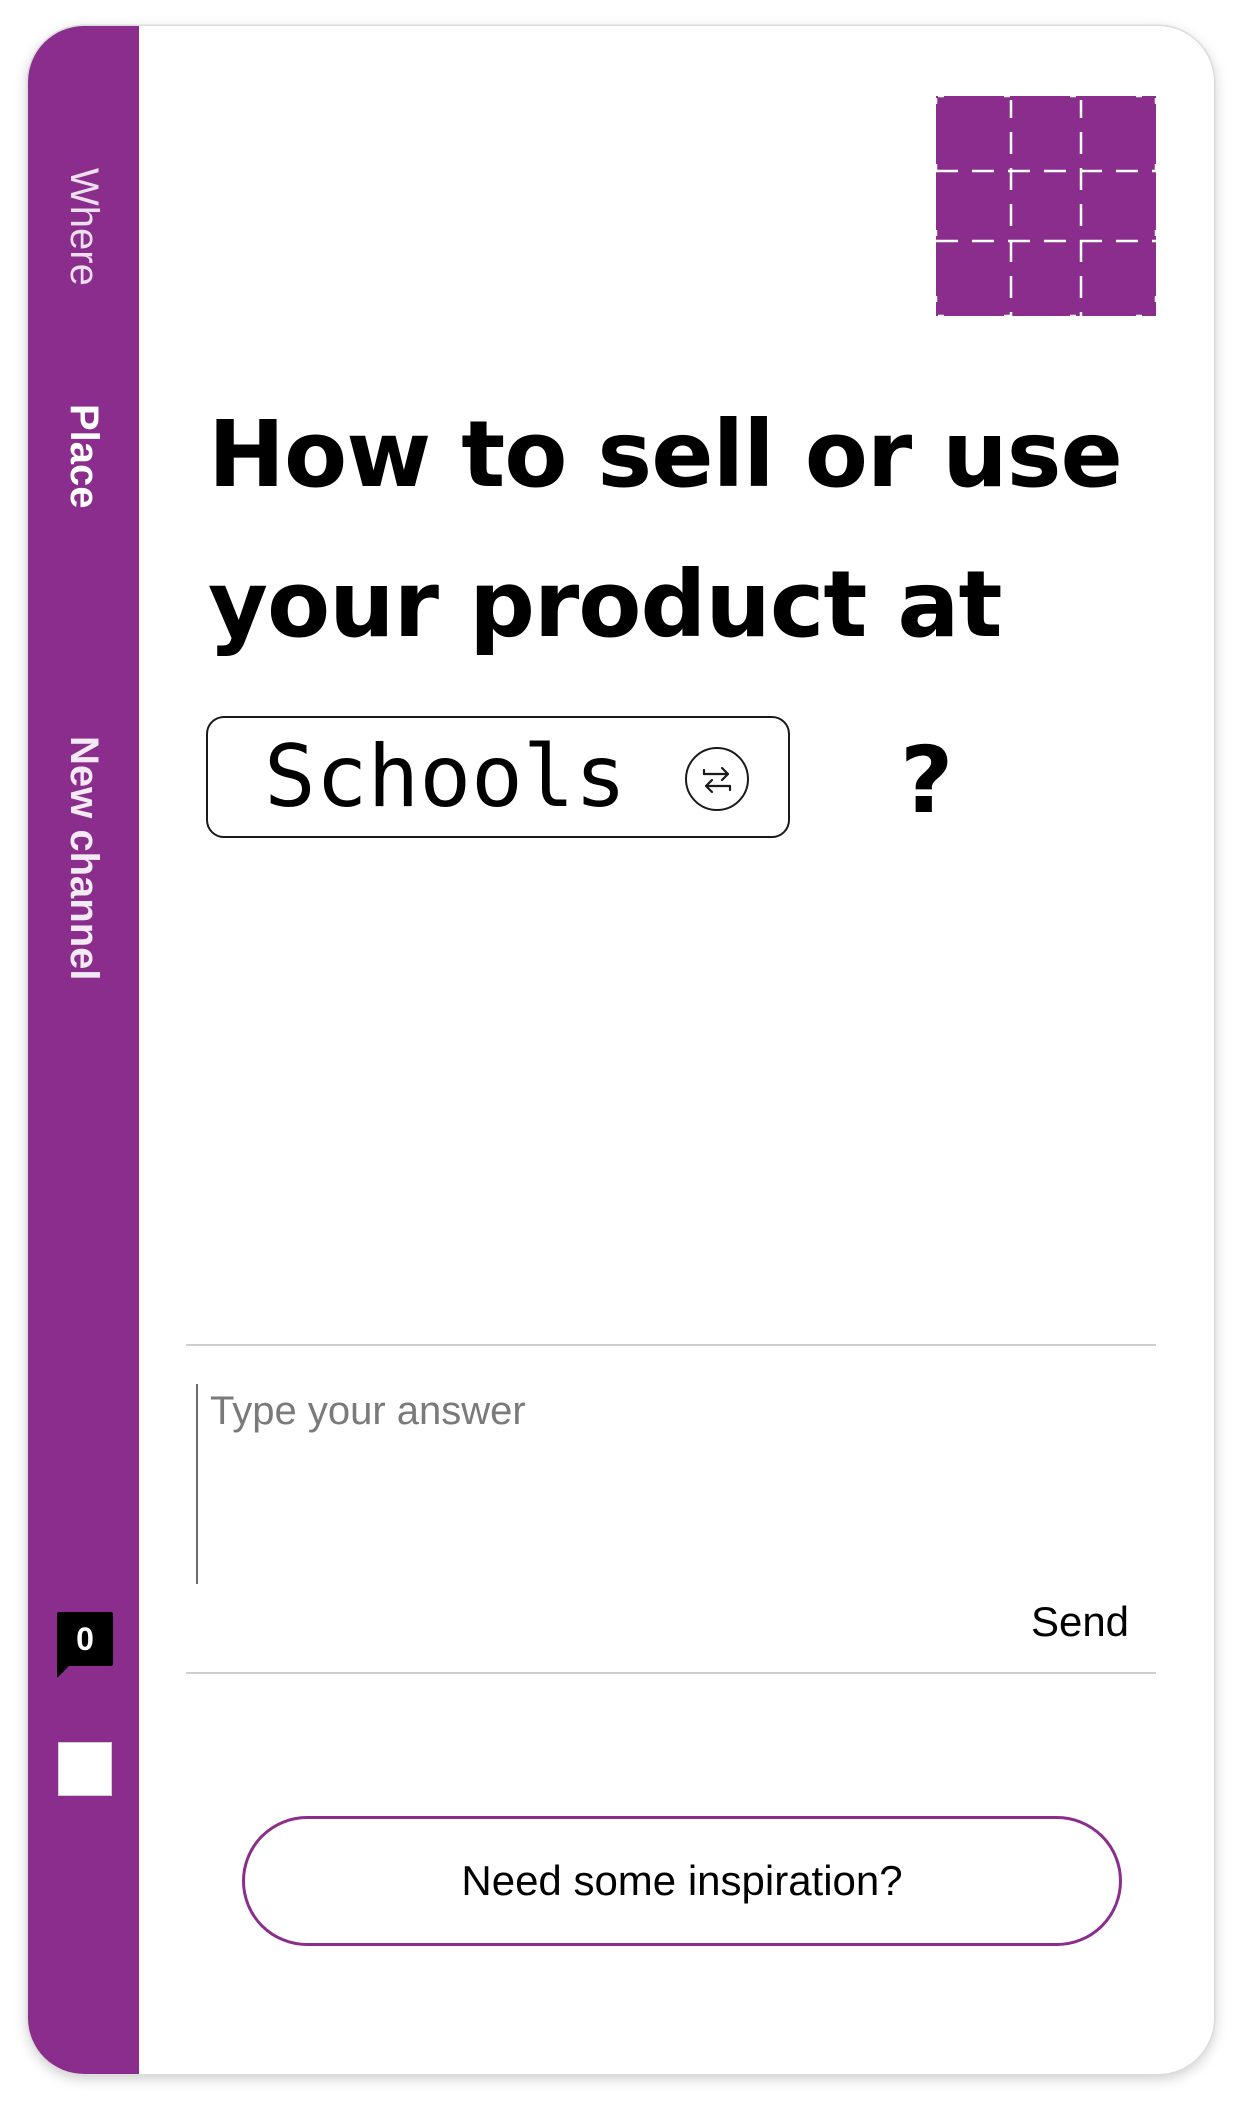  I want to click on answer-input, so click(666, 1484).